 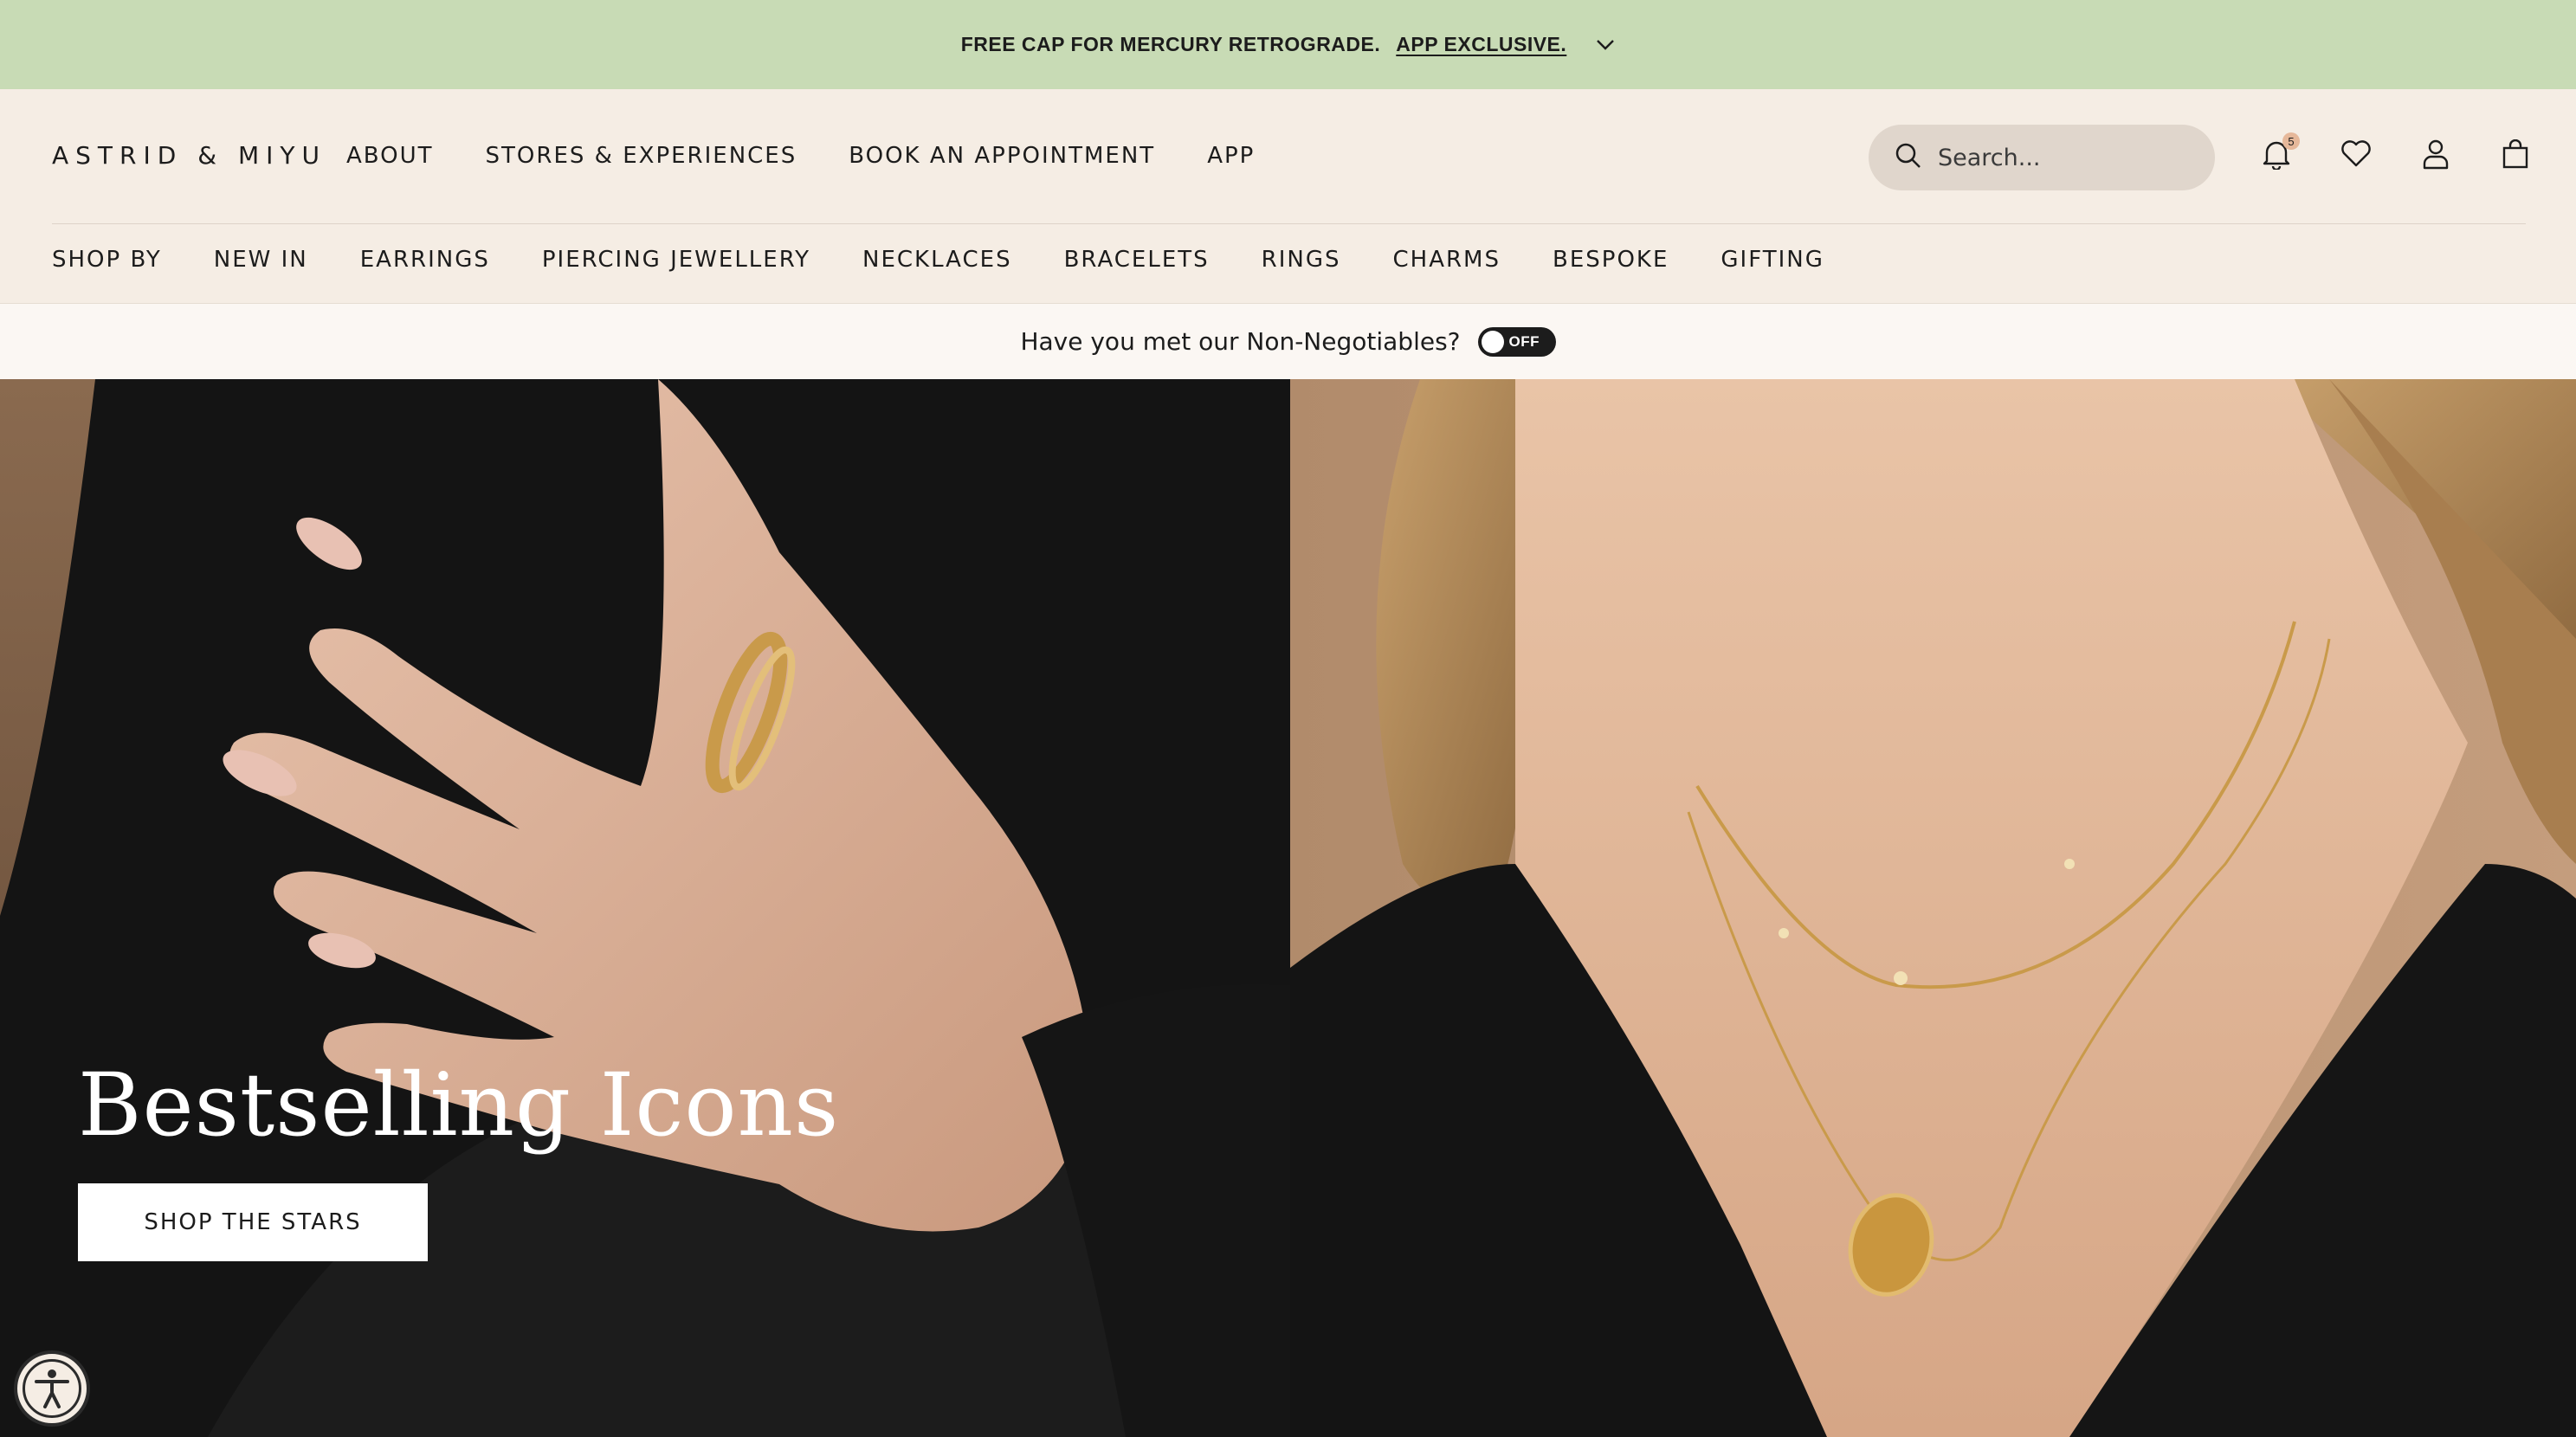 I want to click on non-negotiables-toggle: OFF, so click(x=1517, y=341).